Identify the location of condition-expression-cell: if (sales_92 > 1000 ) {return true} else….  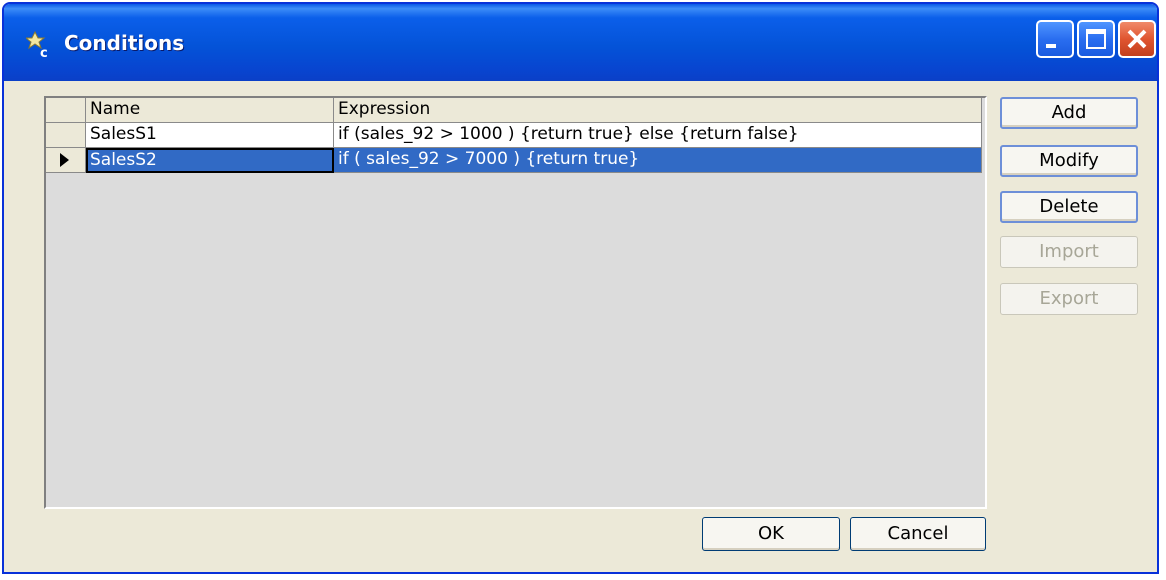
(658, 135).